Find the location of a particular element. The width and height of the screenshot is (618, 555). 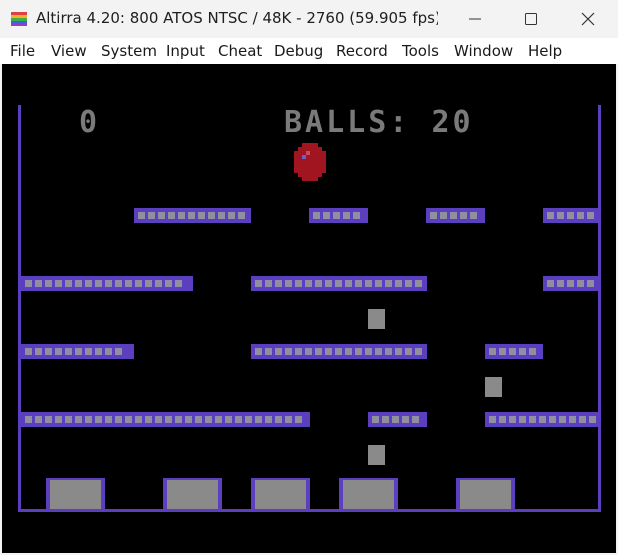

menu-window: Window is located at coordinates (483, 51).